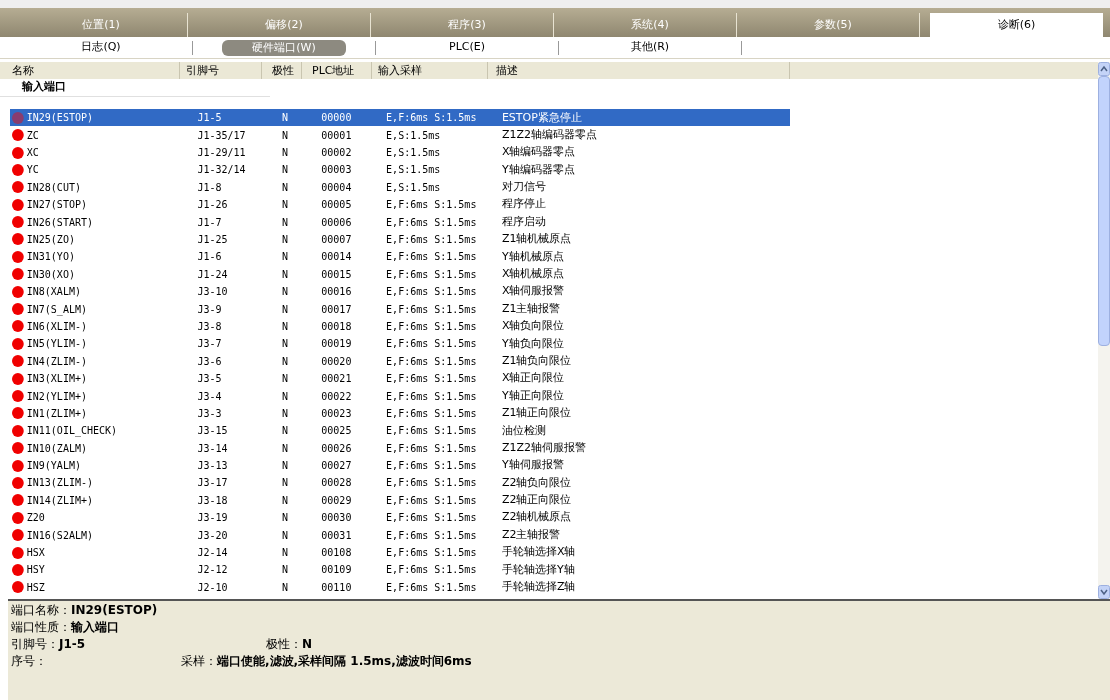  What do you see at coordinates (336, 483) in the screenshot?
I see `table-cell-text: 00028` at bounding box center [336, 483].